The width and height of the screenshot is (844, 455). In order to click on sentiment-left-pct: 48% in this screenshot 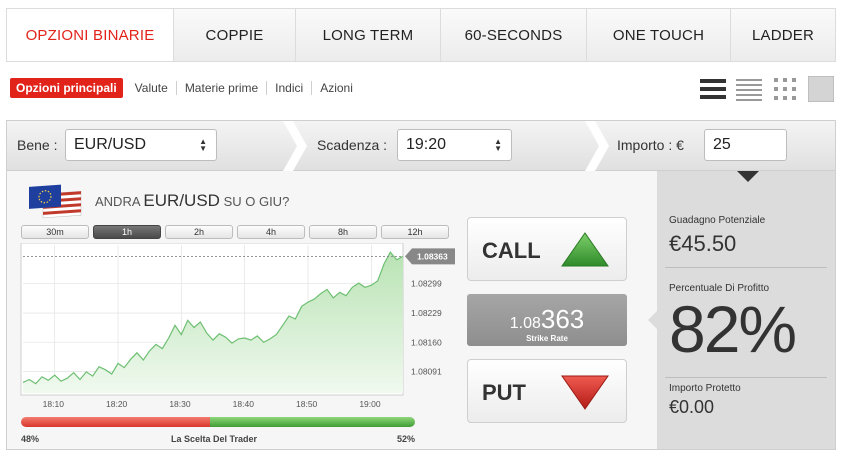, I will do `click(30, 439)`.